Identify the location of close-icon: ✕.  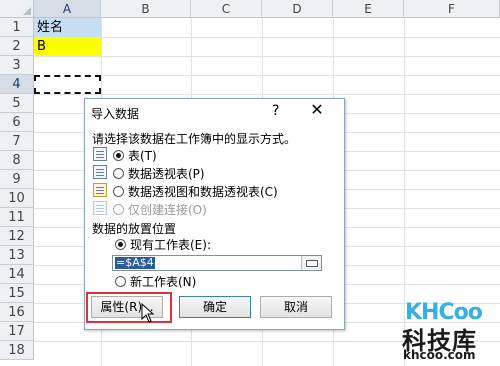
(317, 110).